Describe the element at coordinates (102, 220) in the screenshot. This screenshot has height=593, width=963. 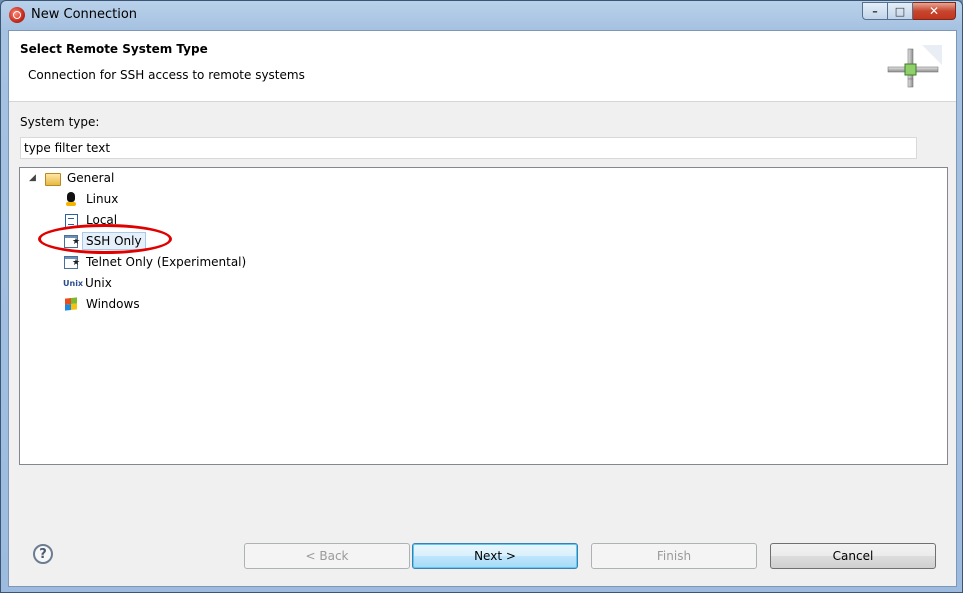
I see `tree-node-label: Local` at that location.